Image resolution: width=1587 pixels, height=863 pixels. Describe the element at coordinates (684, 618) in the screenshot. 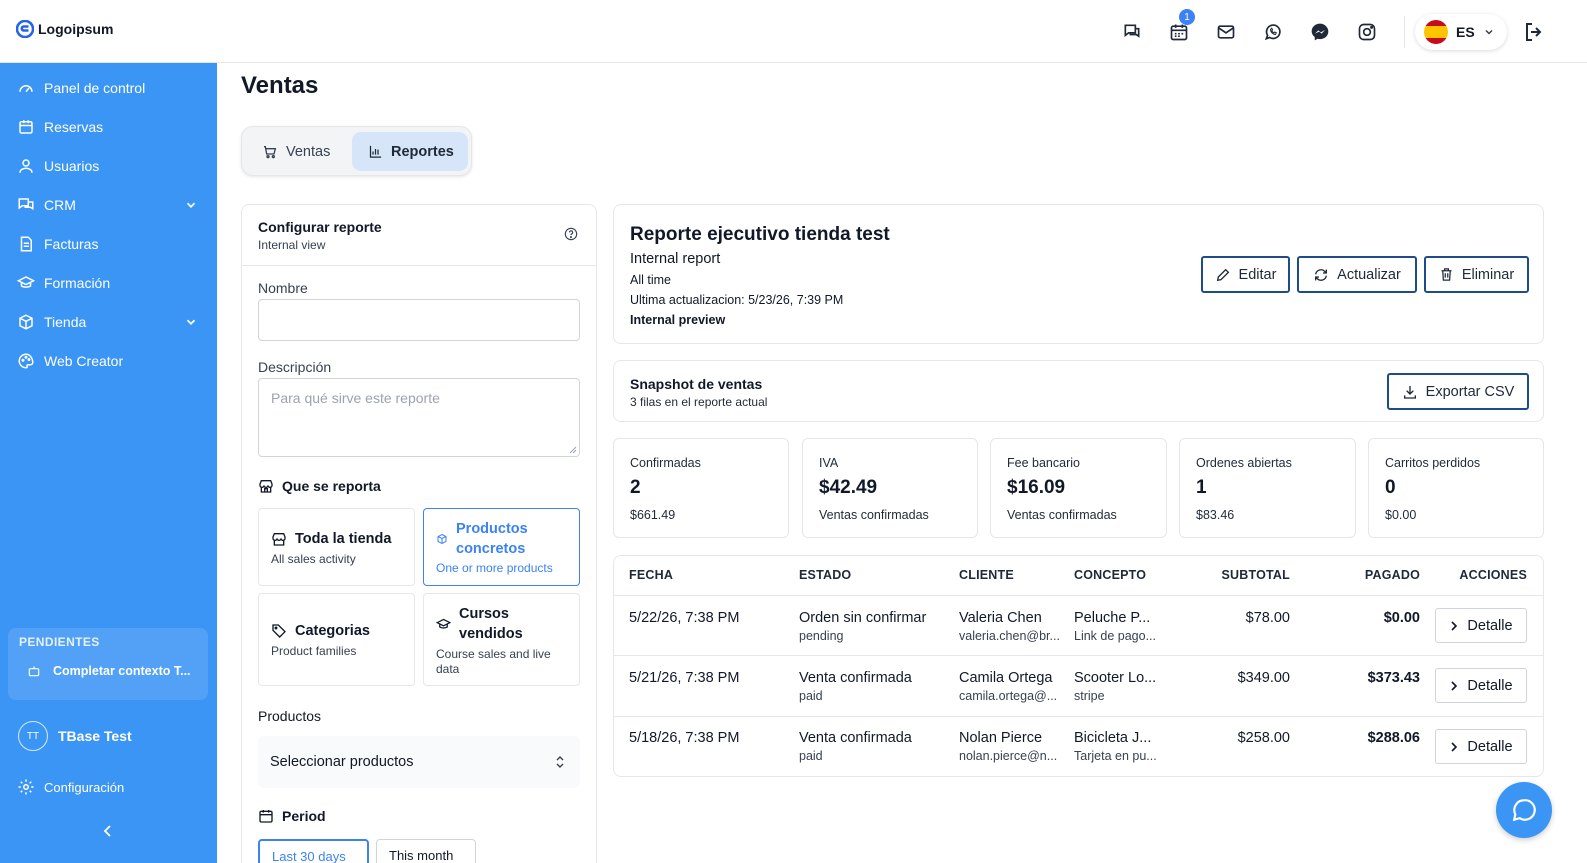

I see `cell-fecha: 5/22/26, 7:38 PM` at that location.